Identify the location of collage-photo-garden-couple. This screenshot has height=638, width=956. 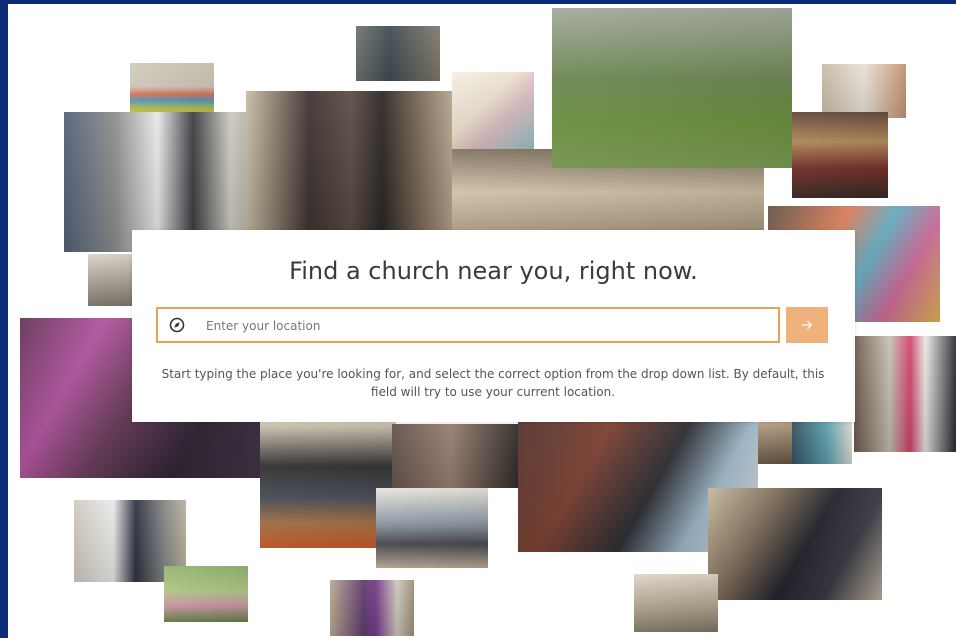
(206, 594).